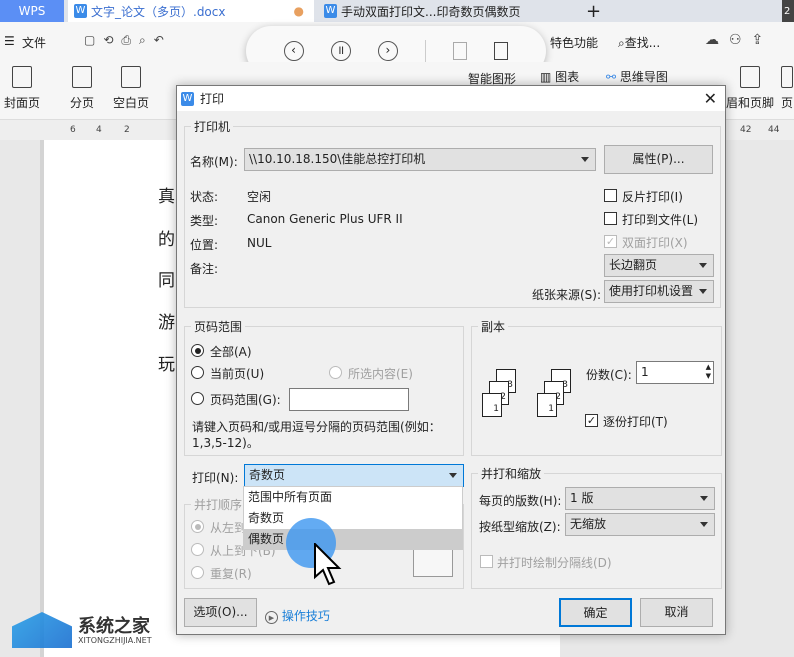 This screenshot has width=794, height=657. I want to click on label: 全部(A), so click(231, 352).